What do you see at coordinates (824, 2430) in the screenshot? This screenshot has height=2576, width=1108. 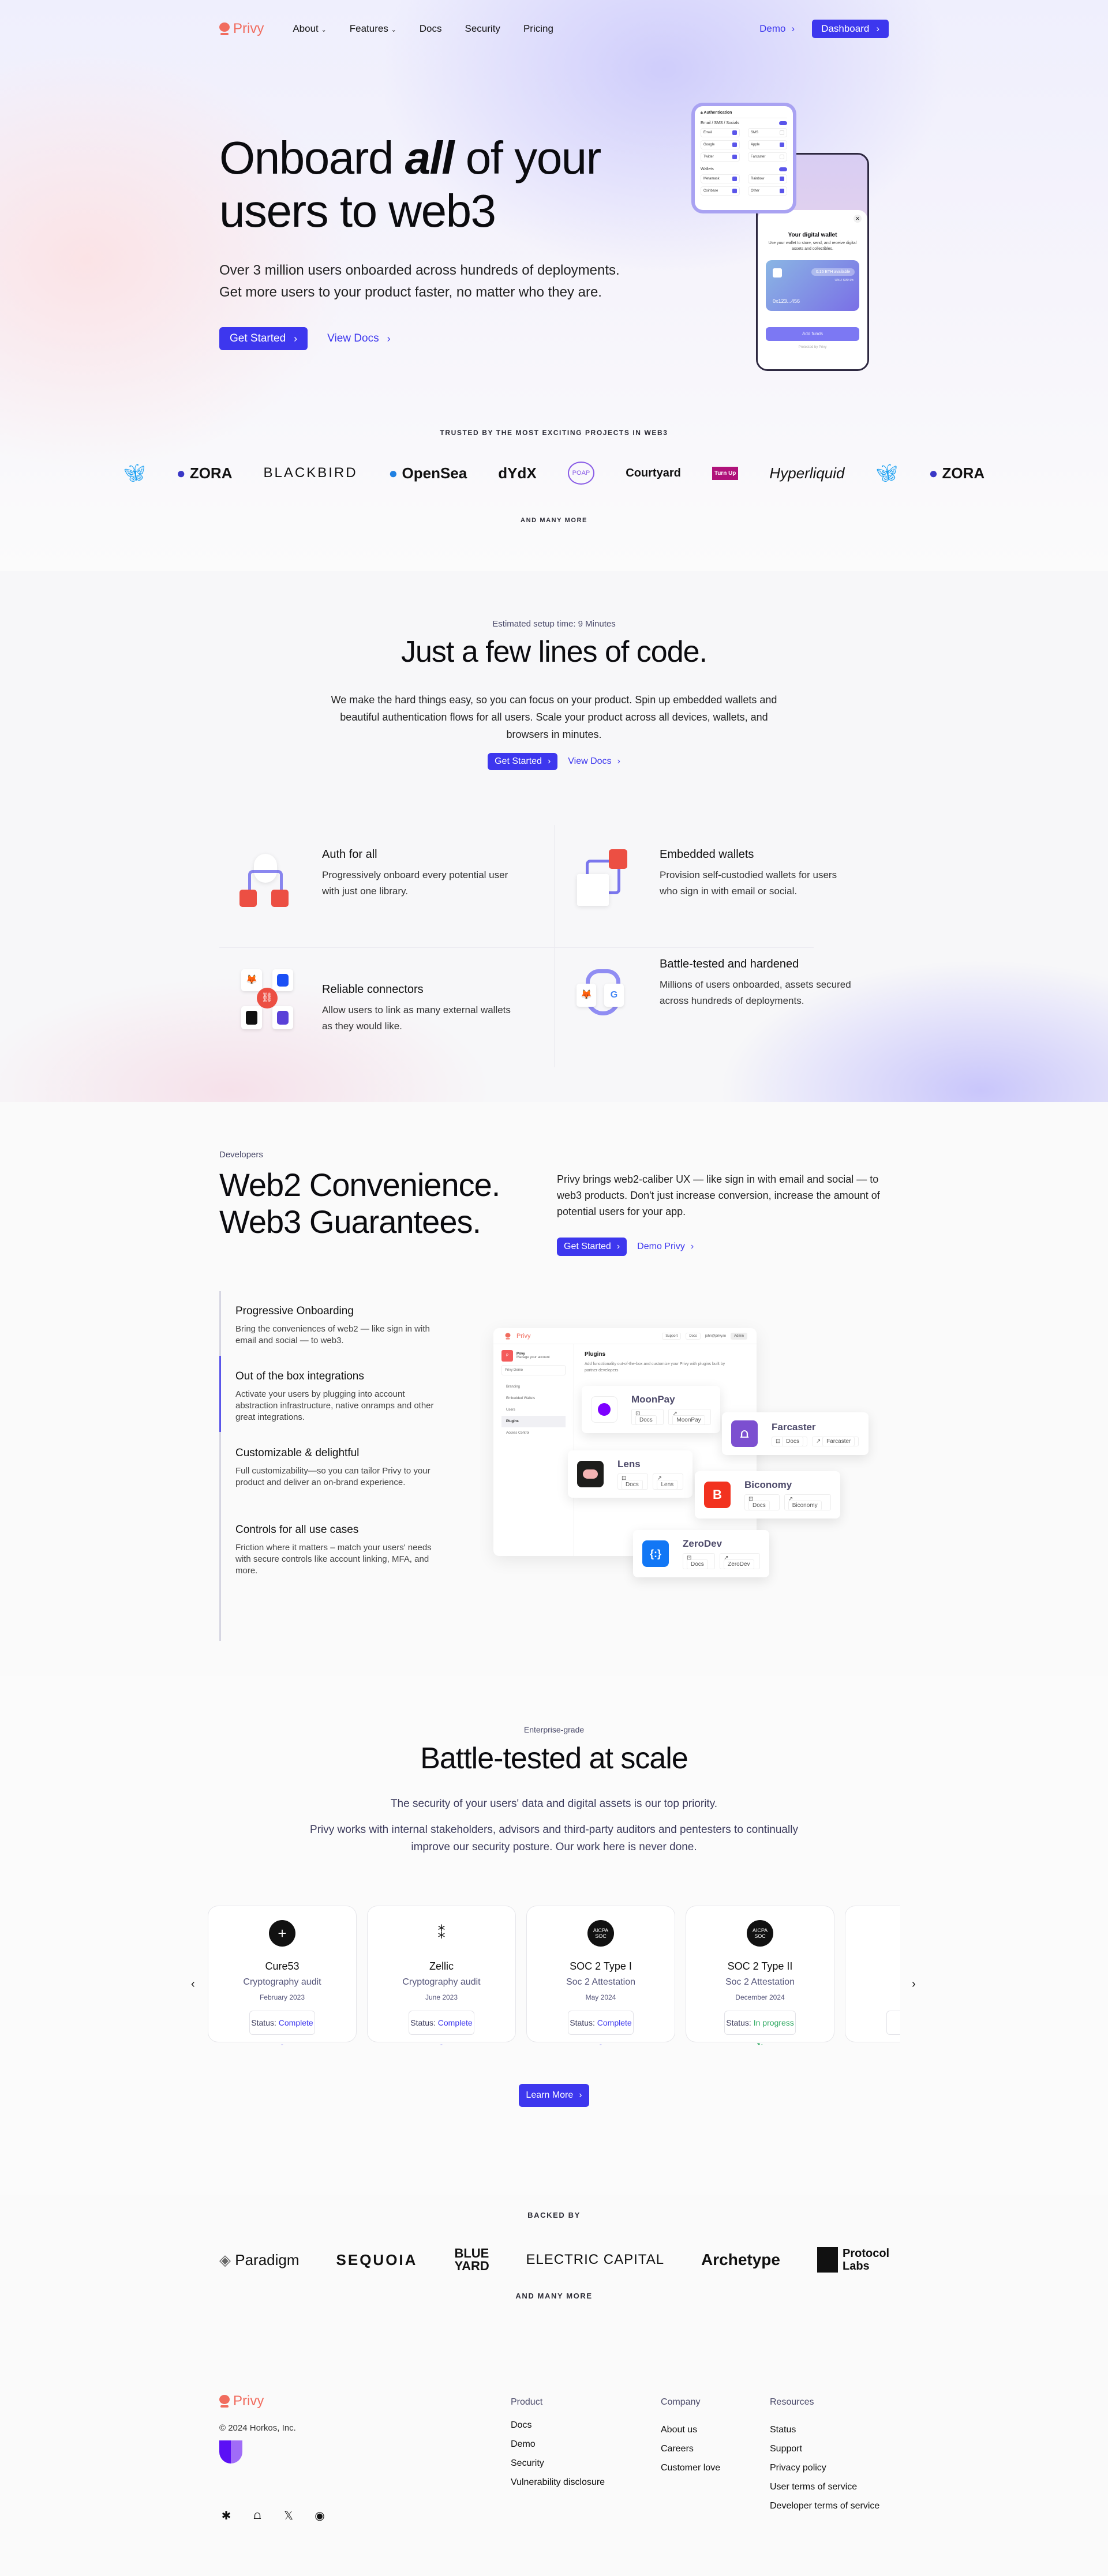 I see `footer-link: Status` at bounding box center [824, 2430].